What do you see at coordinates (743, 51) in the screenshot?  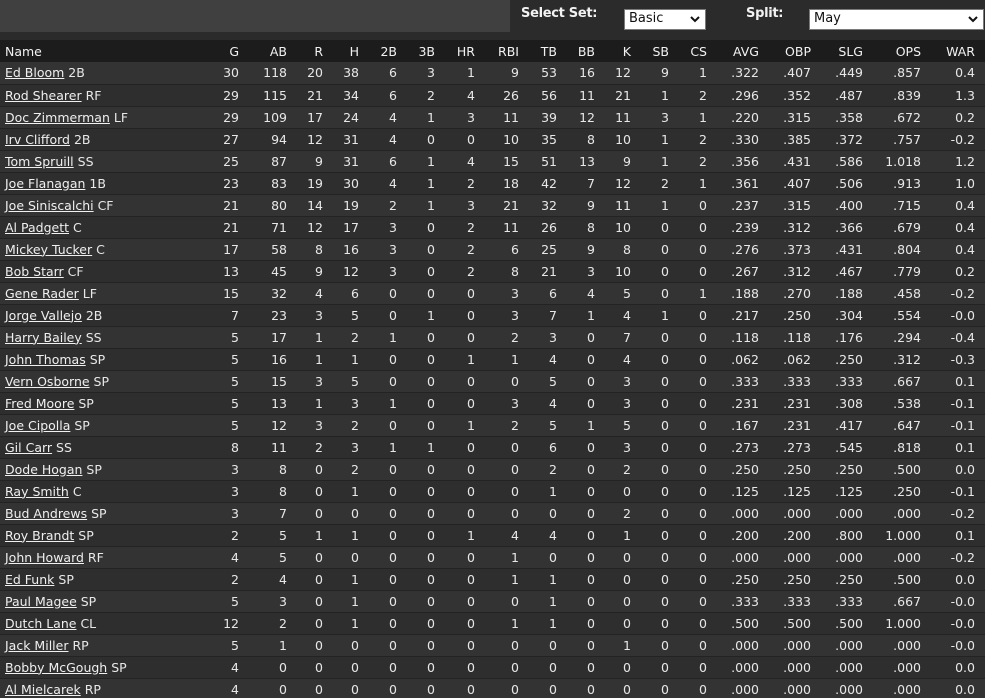 I see `column-header-avg: AVG` at bounding box center [743, 51].